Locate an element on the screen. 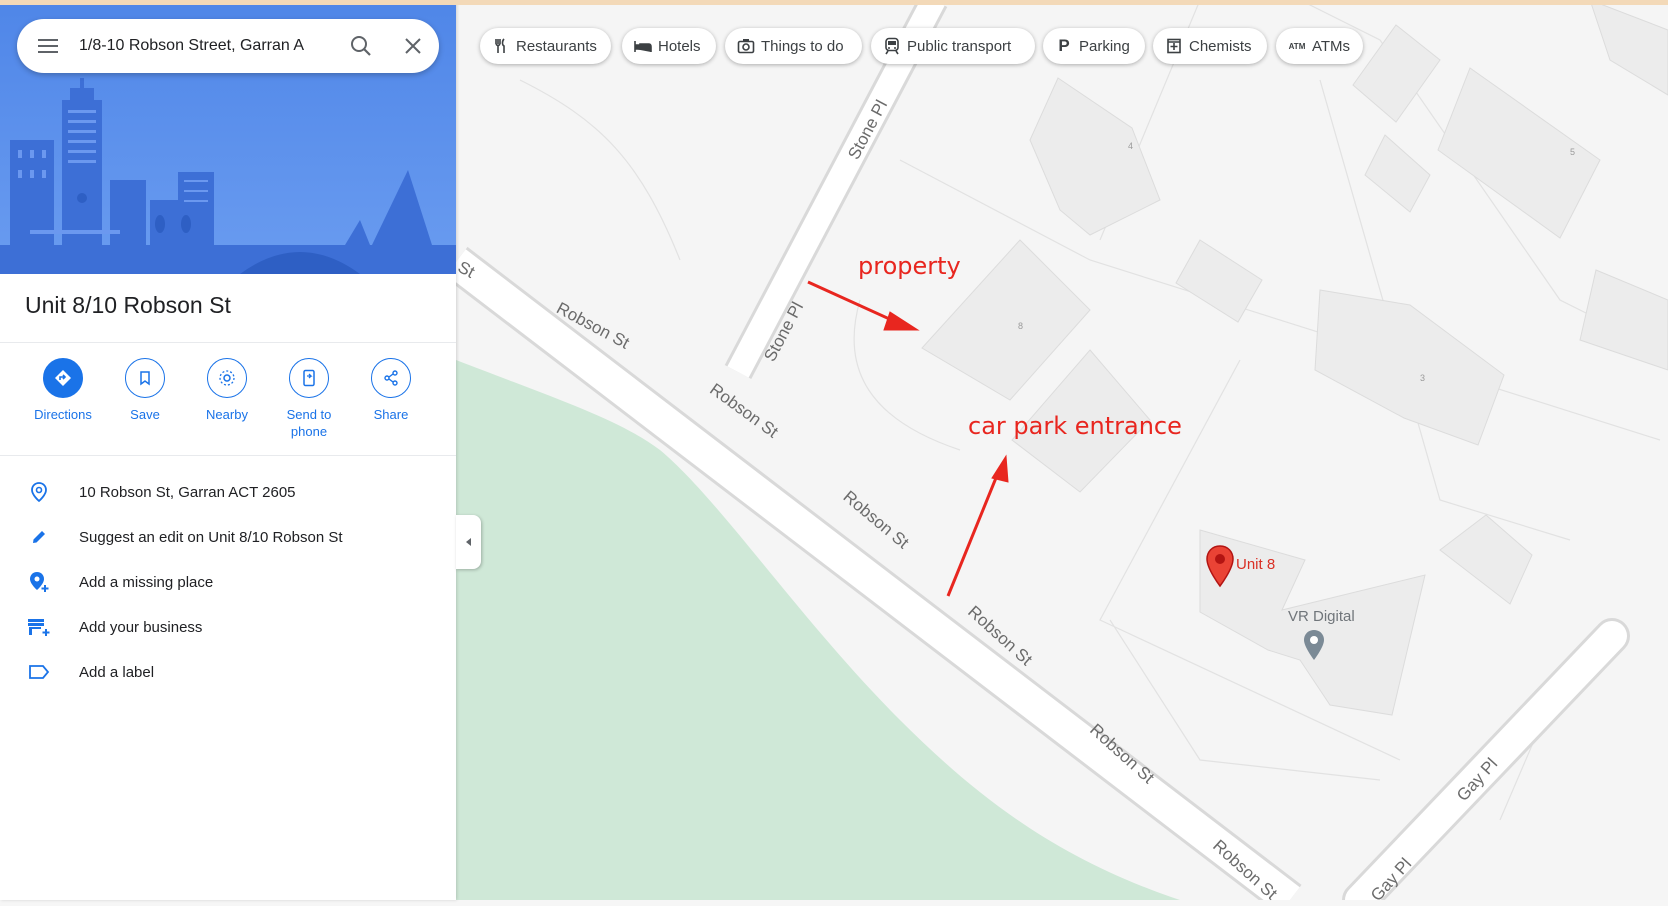 The image size is (1668, 906). gray-pin-icon is located at coordinates (1314, 645).